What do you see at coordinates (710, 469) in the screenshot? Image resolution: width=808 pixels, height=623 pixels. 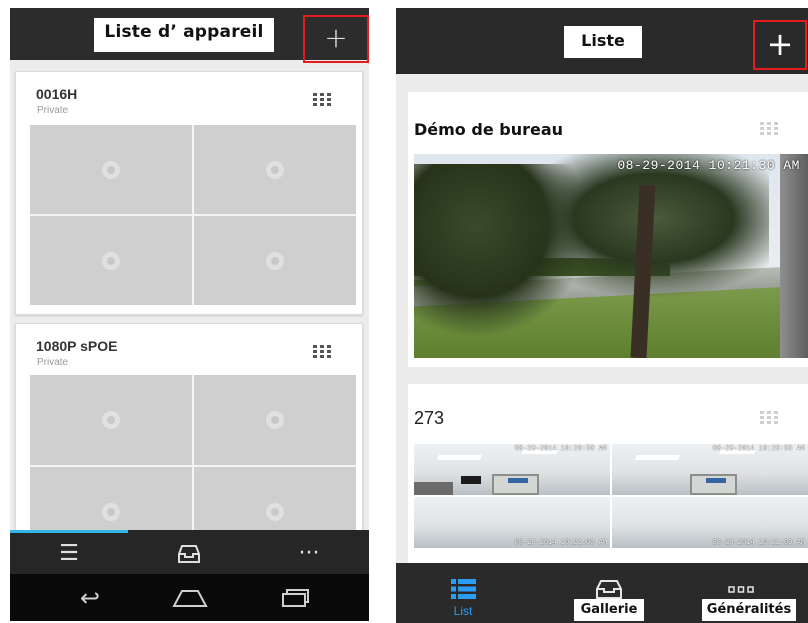 I see `camera-tile: 08-29-2014 10:20:58 AM` at bounding box center [710, 469].